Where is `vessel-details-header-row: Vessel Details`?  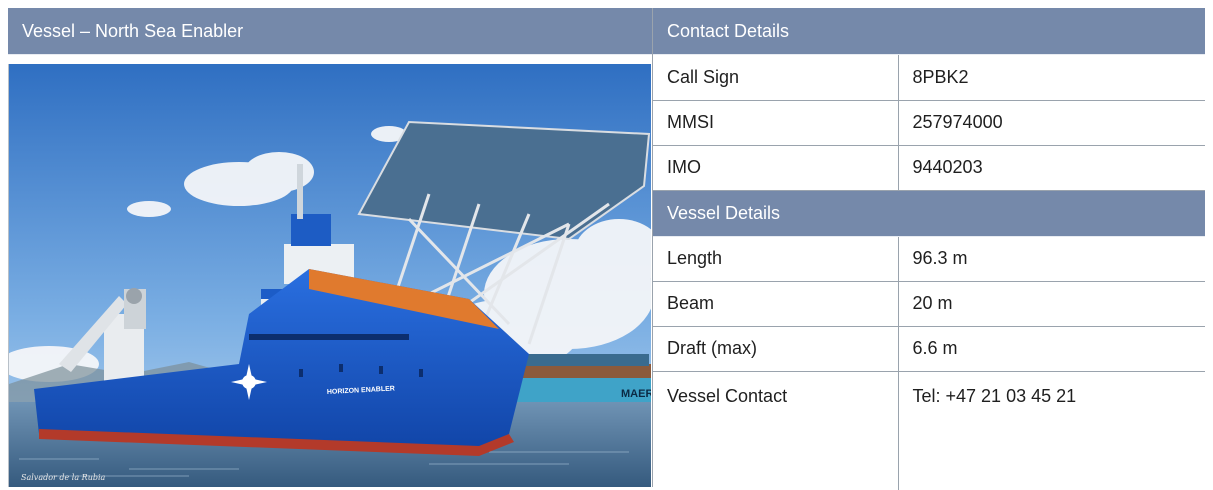
vessel-details-header-row: Vessel Details is located at coordinates (929, 213).